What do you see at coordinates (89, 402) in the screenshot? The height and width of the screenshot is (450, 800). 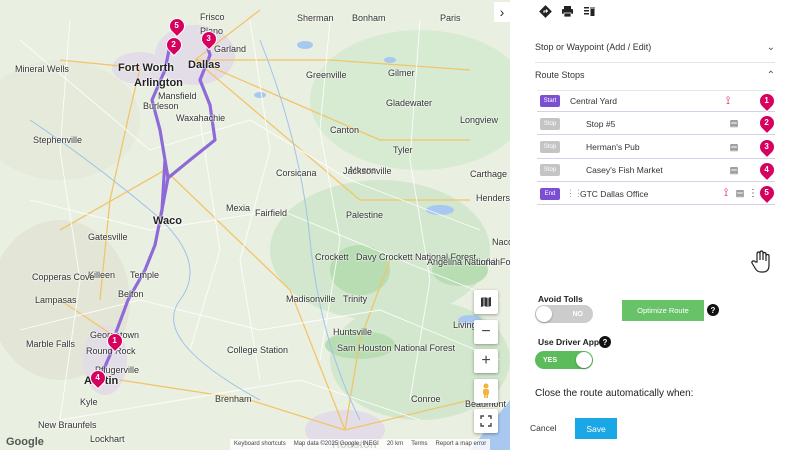 I see `city-label: Kyle` at bounding box center [89, 402].